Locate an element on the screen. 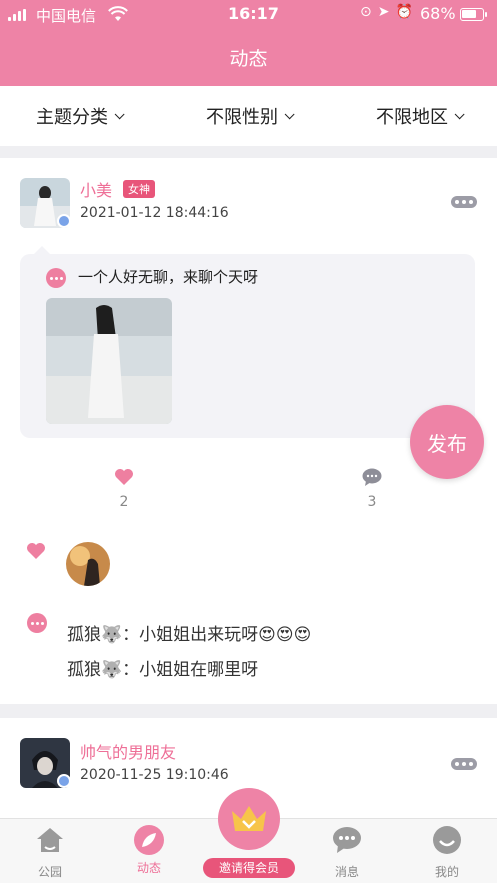 This screenshot has height=883, width=497. comment-item: 孤狼🐺：小姐姐在哪里呀 is located at coordinates (162, 667).